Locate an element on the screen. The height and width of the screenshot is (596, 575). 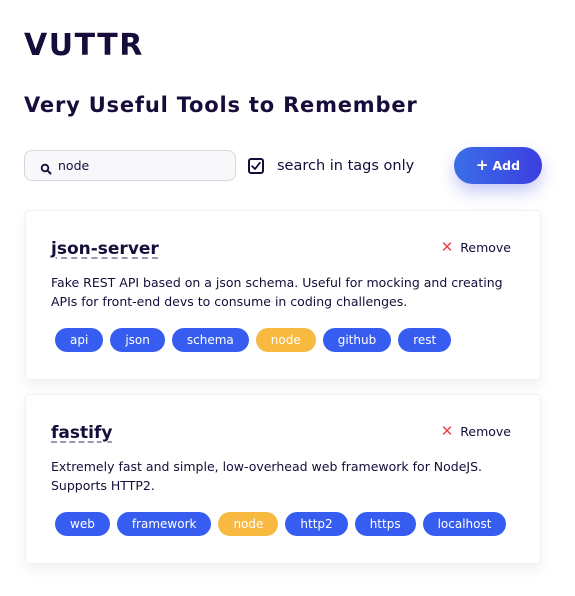
search-input is located at coordinates (143, 165).